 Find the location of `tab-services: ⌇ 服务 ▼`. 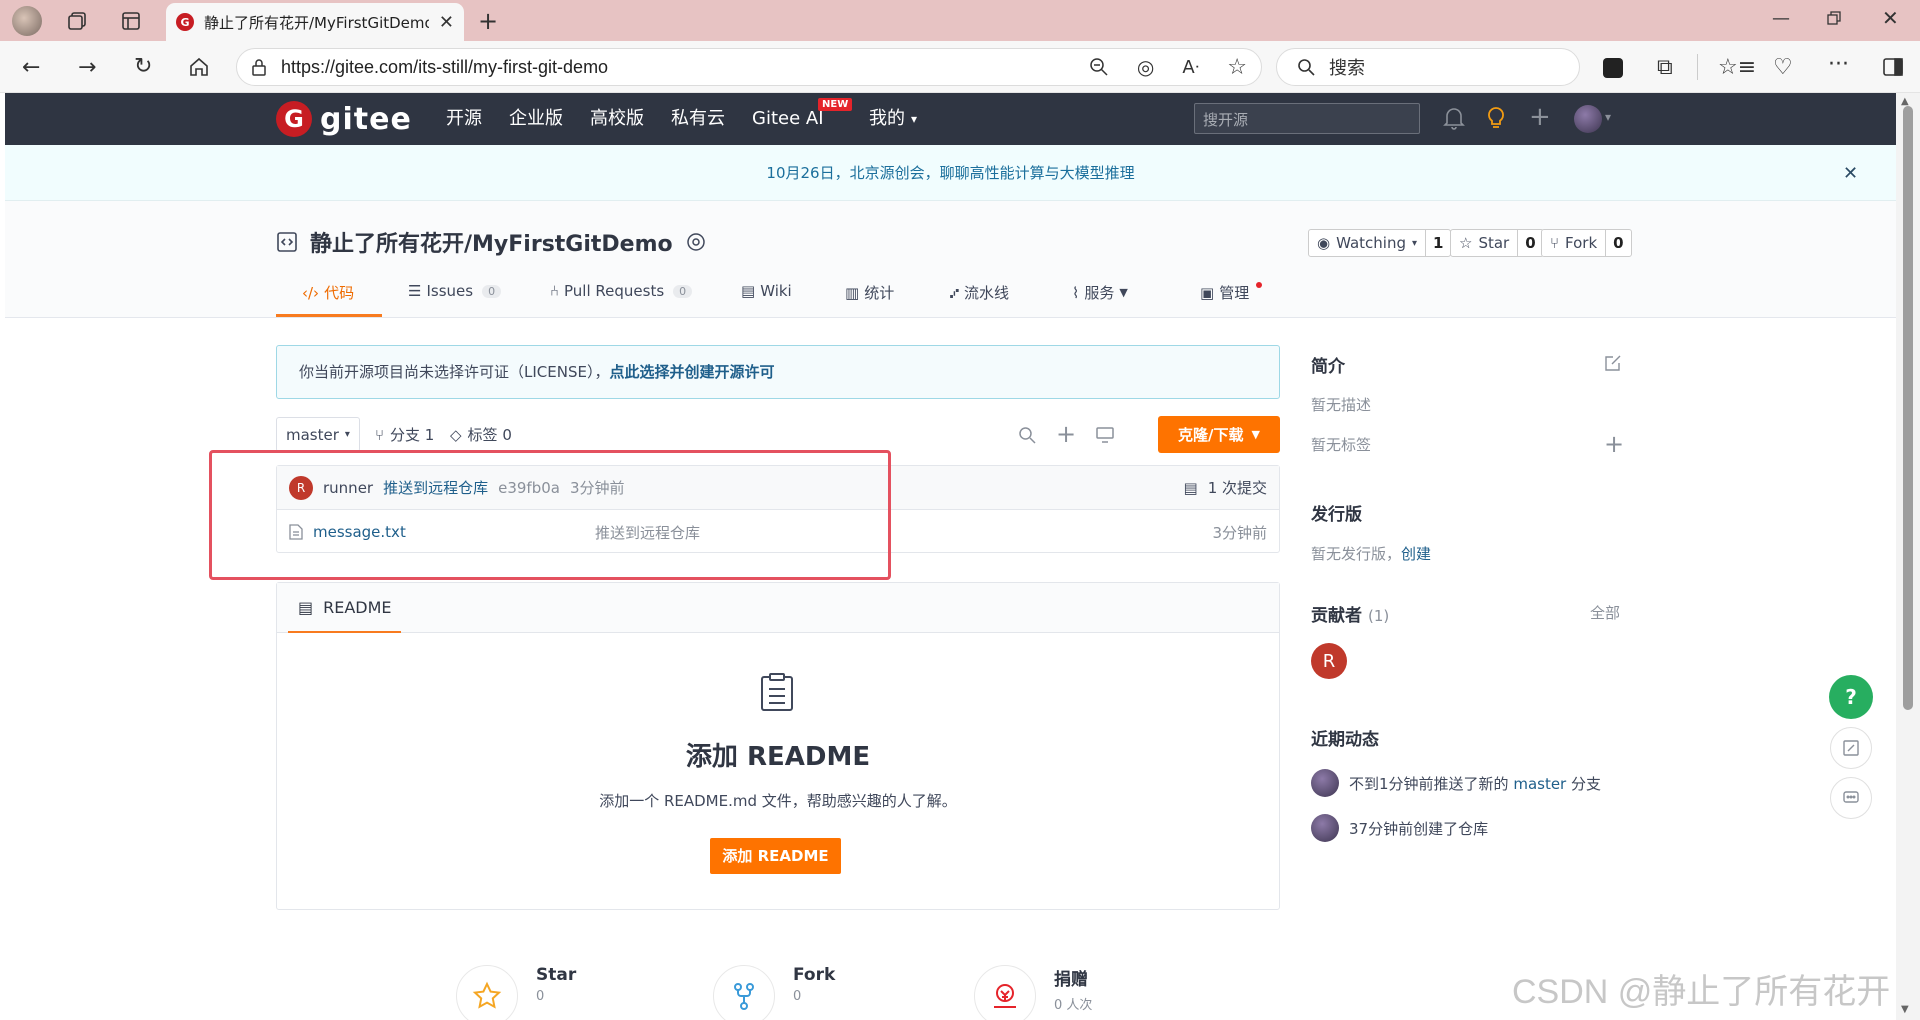

tab-services: ⌇ 服务 ▼ is located at coordinates (1100, 292).